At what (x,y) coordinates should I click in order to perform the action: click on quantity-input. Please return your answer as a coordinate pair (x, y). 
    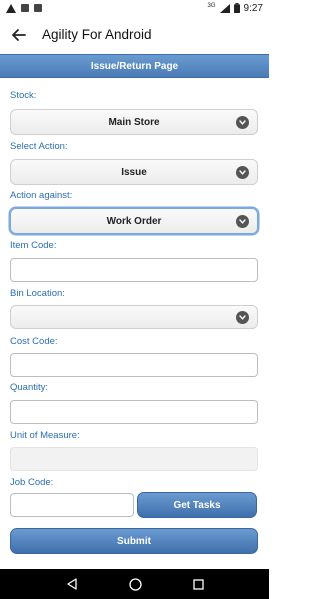
    Looking at the image, I should click on (134, 412).